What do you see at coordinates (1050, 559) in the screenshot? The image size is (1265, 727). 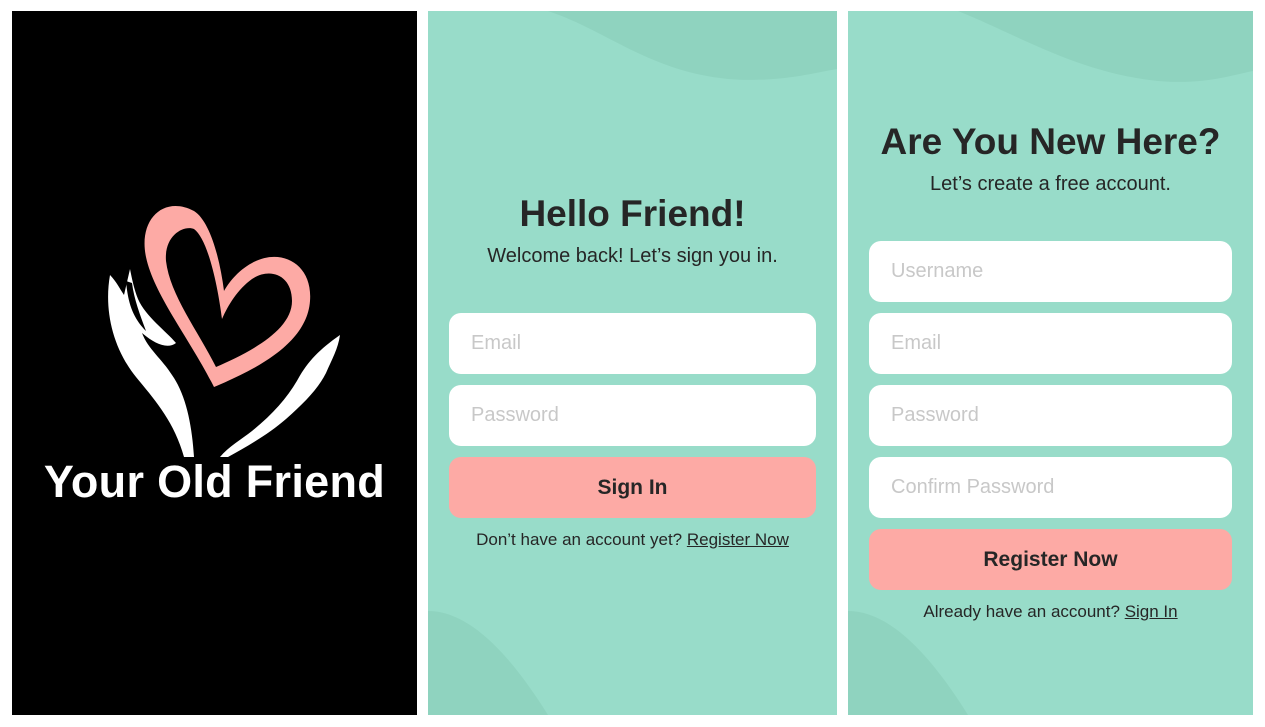 I see `register-now-button: Register Now` at bounding box center [1050, 559].